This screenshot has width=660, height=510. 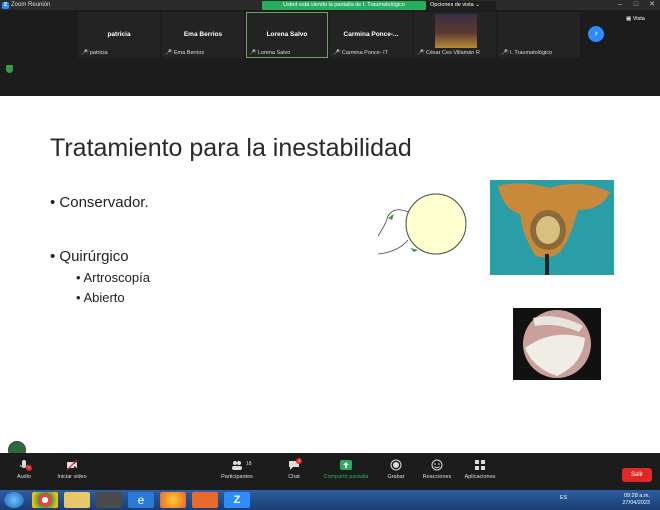 What do you see at coordinates (270, 53) in the screenshot?
I see `participant-label: 🎤̸ Lorena Salvo` at bounding box center [270, 53].